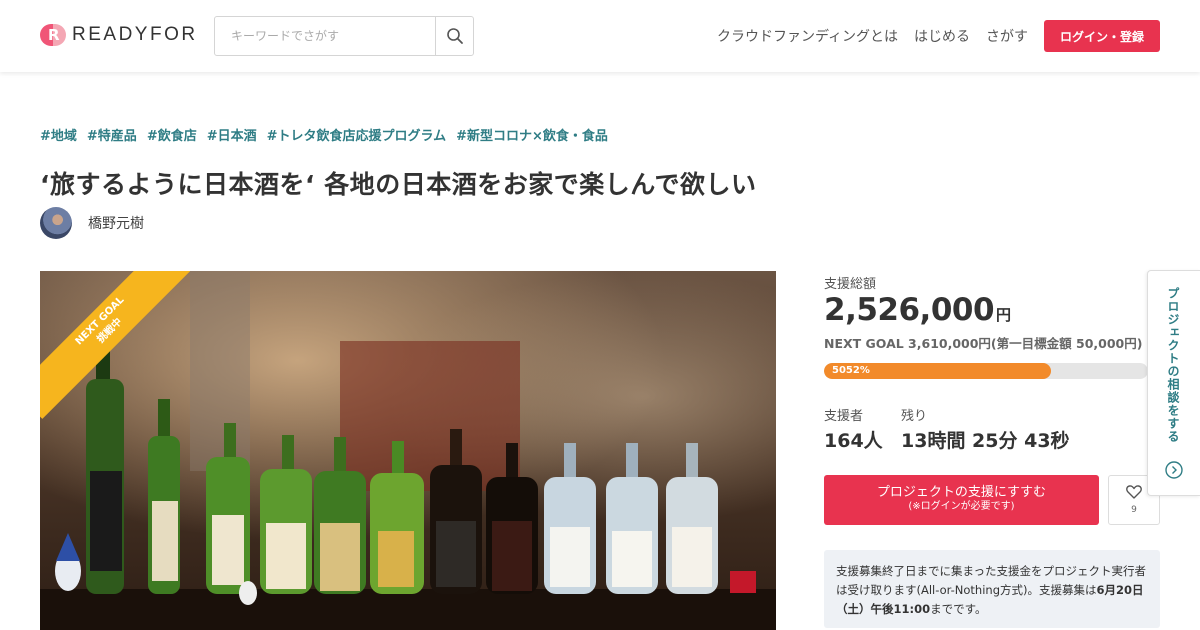 The image size is (1200, 630). What do you see at coordinates (1007, 36) in the screenshot?
I see `nav-explore: さがす` at bounding box center [1007, 36].